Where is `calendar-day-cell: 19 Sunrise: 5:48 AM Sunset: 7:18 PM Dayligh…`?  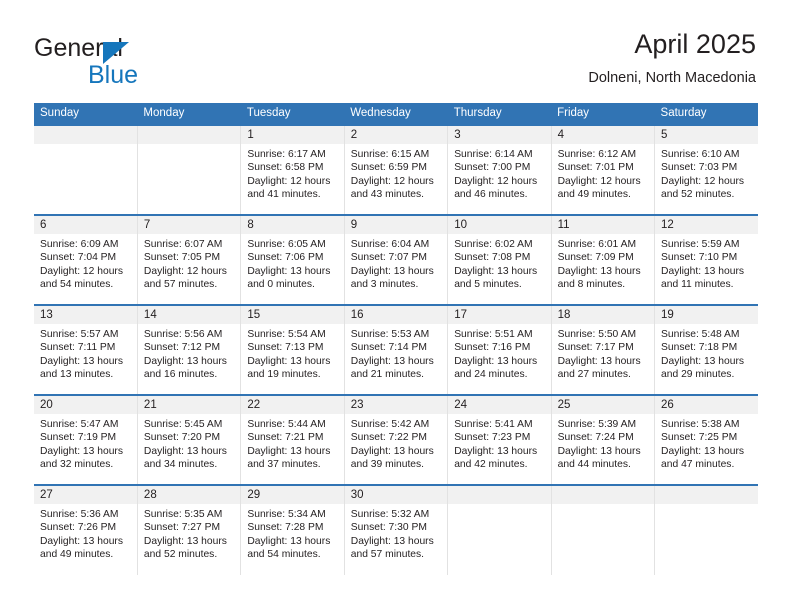
calendar-day-cell: 19 Sunrise: 5:48 AM Sunset: 7:18 PM Dayligh… is located at coordinates (706, 349).